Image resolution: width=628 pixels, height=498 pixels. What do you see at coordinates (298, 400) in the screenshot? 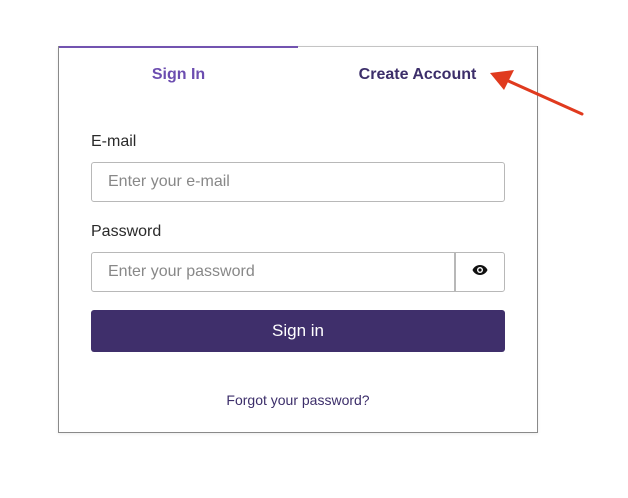
I see `forgot-password-link: Forgot your password?` at bounding box center [298, 400].